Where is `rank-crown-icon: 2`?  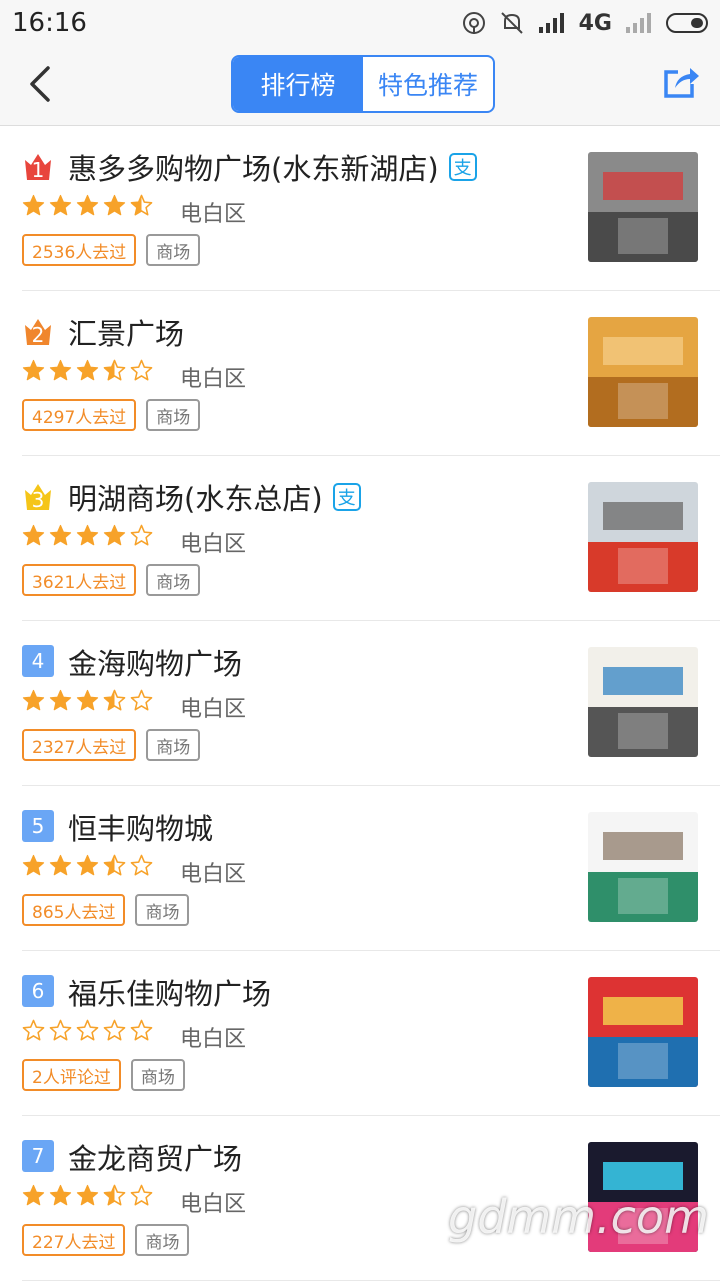 rank-crown-icon: 2 is located at coordinates (38, 331).